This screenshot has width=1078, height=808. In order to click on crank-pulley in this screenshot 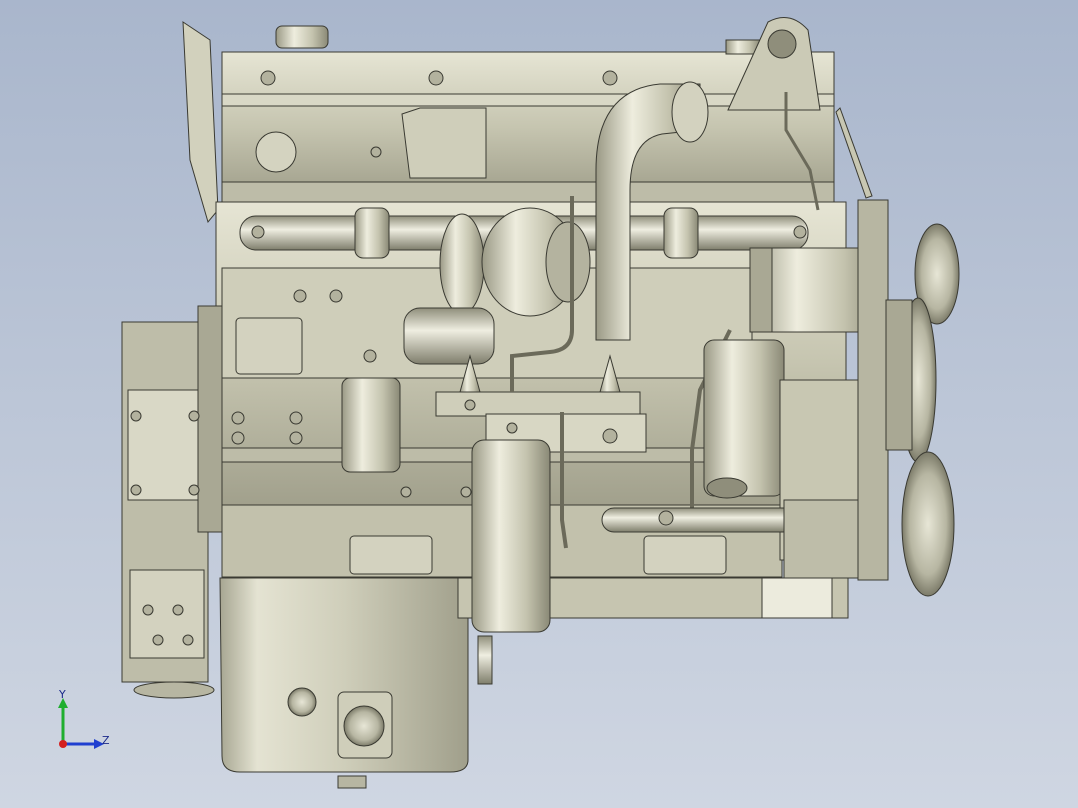, I will do `click(928, 524)`.